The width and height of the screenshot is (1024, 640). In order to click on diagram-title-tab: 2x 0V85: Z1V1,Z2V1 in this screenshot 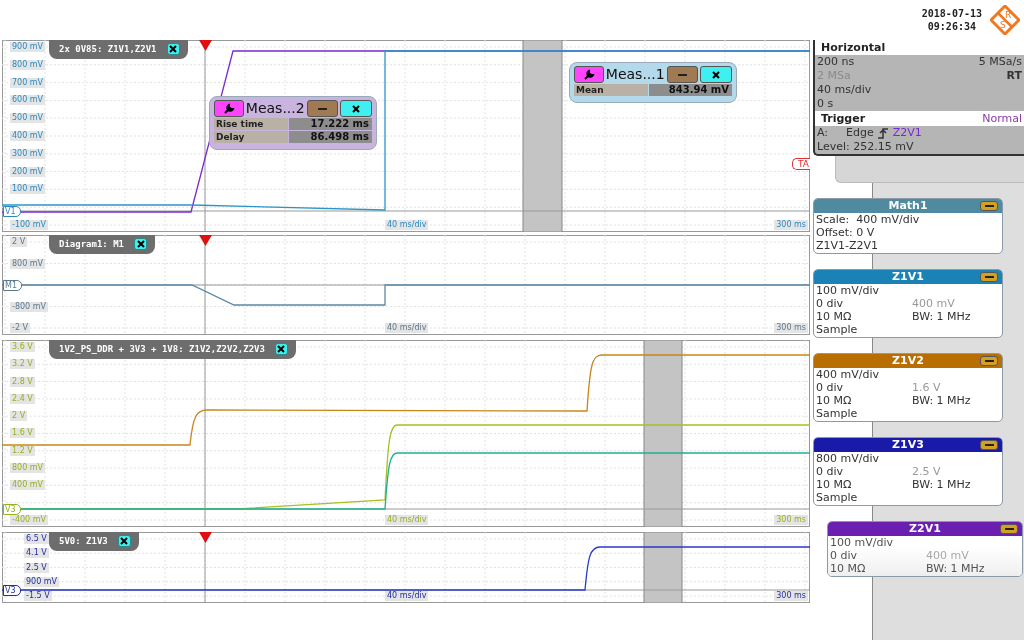, I will do `click(118, 49)`.